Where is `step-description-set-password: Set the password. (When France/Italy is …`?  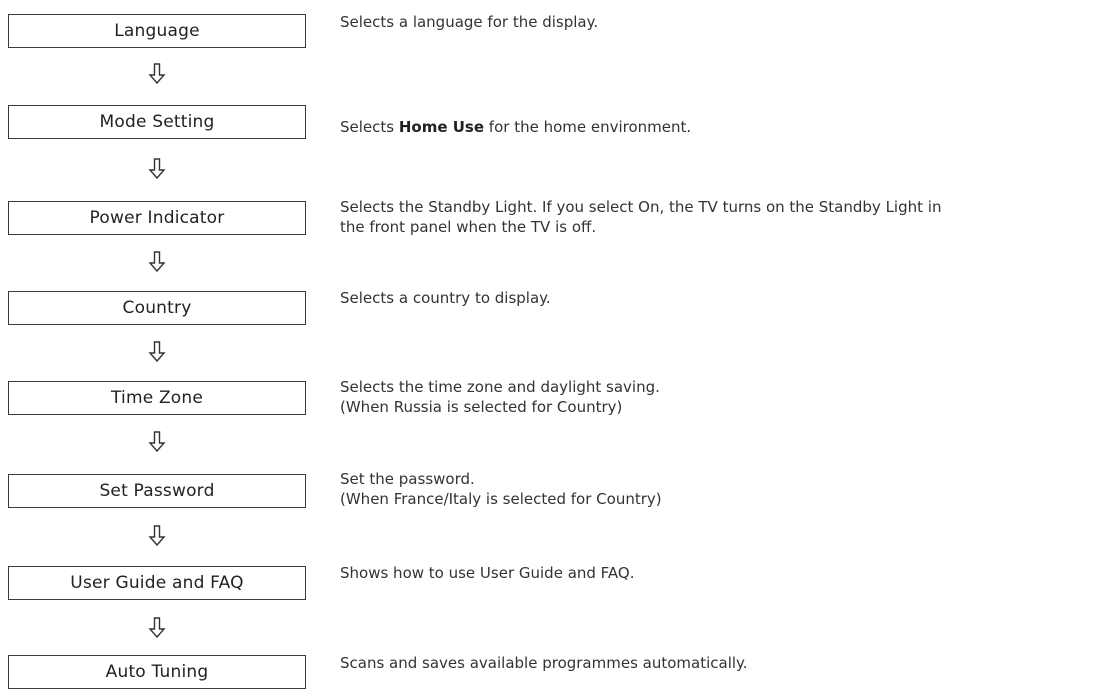 step-description-set-password: Set the password. (When France/Italy is … is located at coordinates (725, 489).